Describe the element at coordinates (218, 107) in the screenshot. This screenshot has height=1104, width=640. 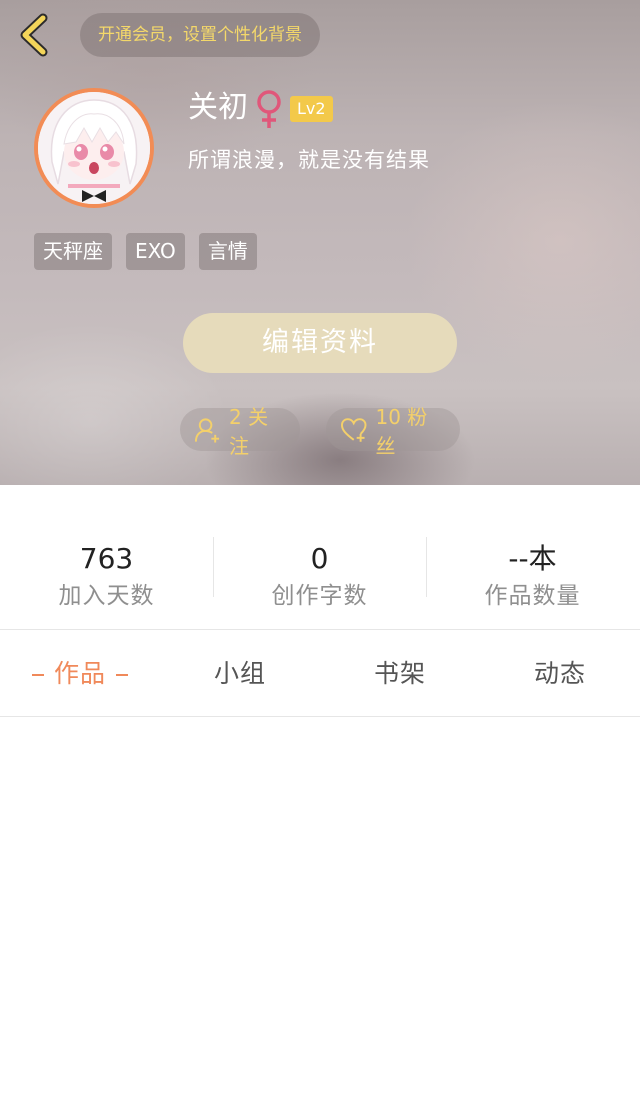
I see `username: 关初` at that location.